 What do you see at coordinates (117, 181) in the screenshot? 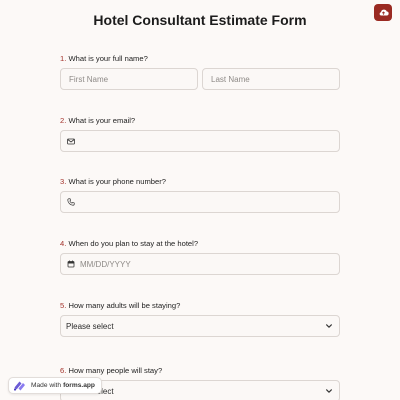
I see `question-text: What is your phone number?` at bounding box center [117, 181].